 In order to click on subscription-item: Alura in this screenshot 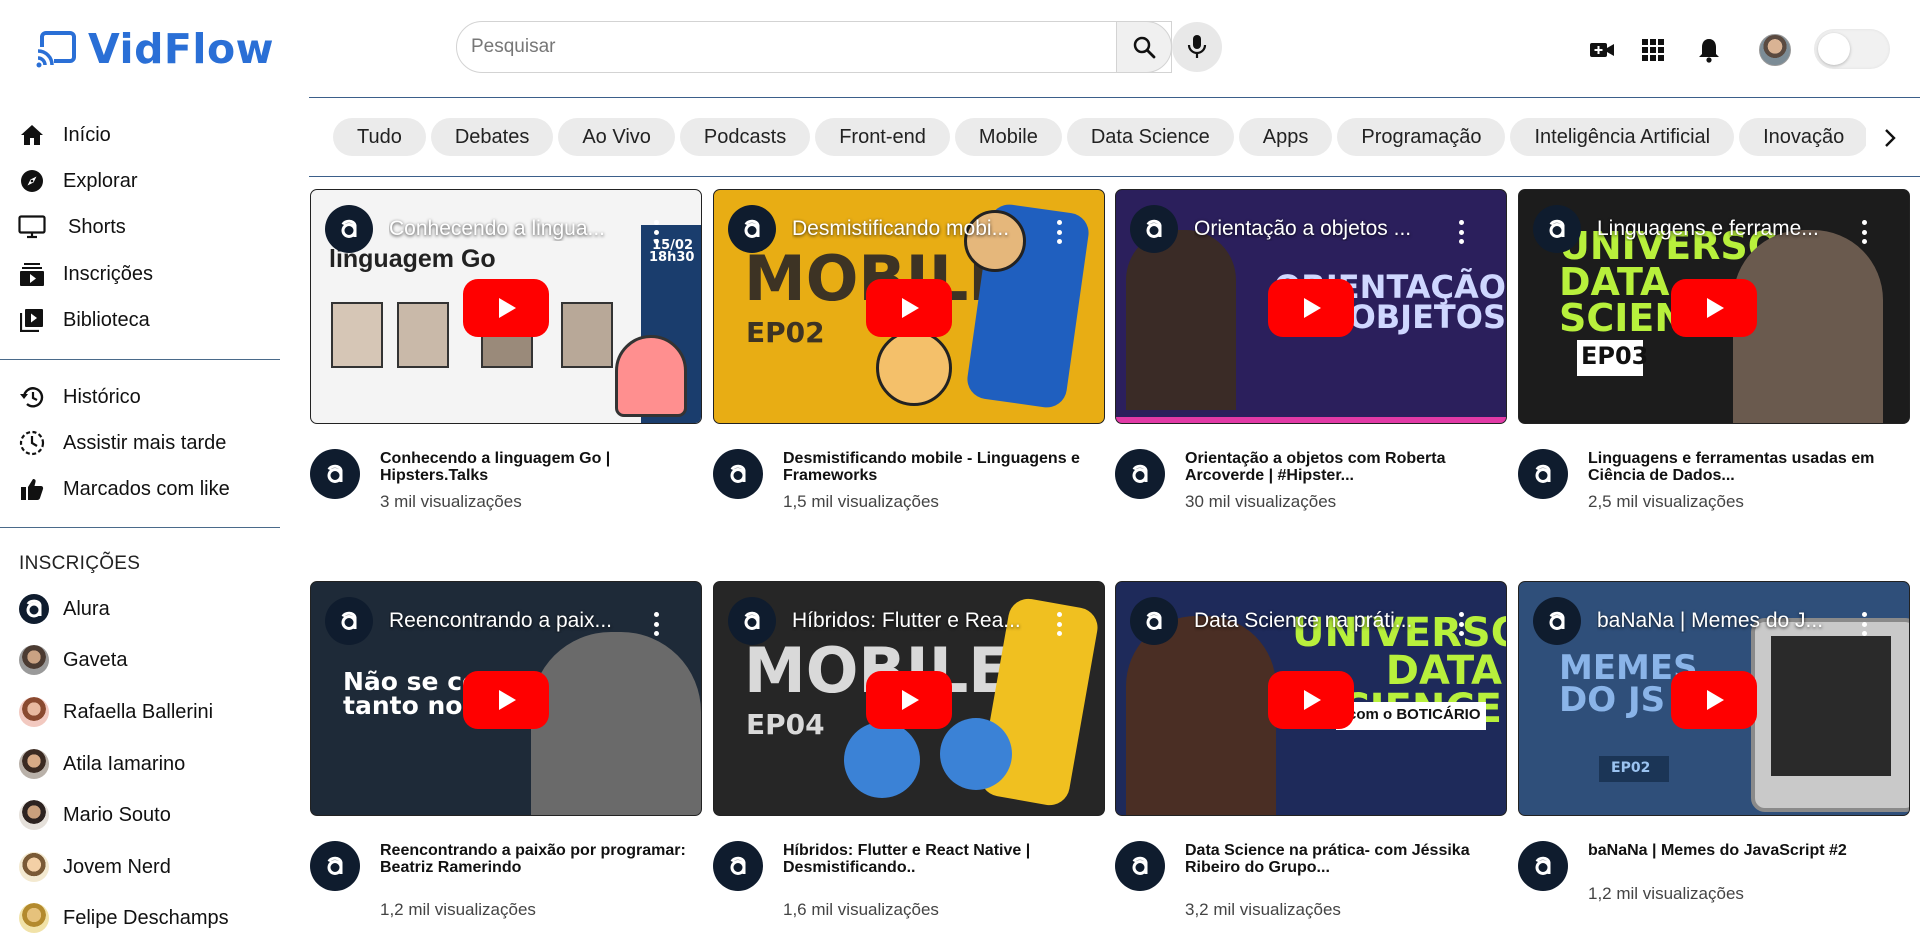, I will do `click(140, 609)`.